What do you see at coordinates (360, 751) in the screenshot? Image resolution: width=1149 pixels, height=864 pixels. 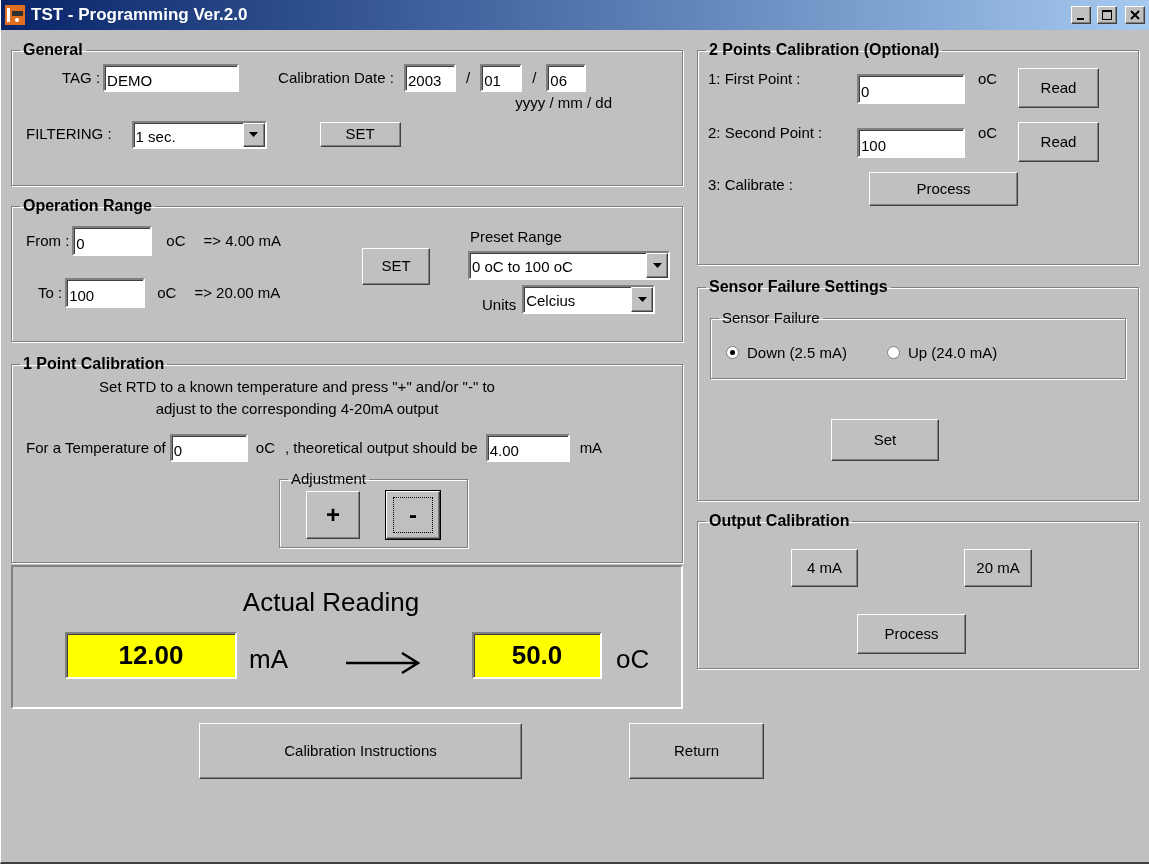 I see `button: Calibration Instructions` at bounding box center [360, 751].